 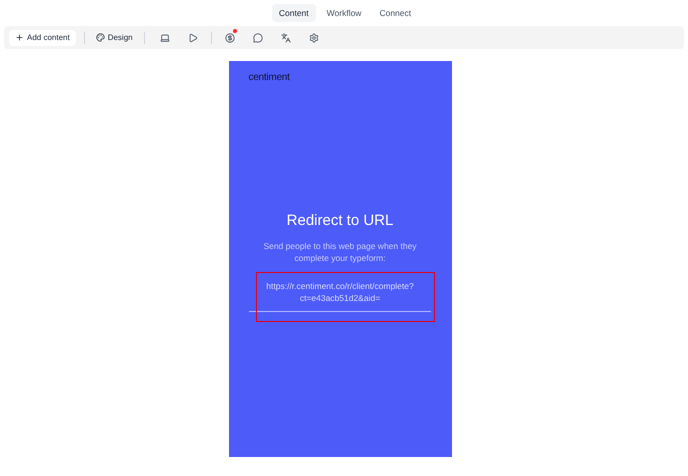 I want to click on add-content-button: Add content, so click(x=42, y=38).